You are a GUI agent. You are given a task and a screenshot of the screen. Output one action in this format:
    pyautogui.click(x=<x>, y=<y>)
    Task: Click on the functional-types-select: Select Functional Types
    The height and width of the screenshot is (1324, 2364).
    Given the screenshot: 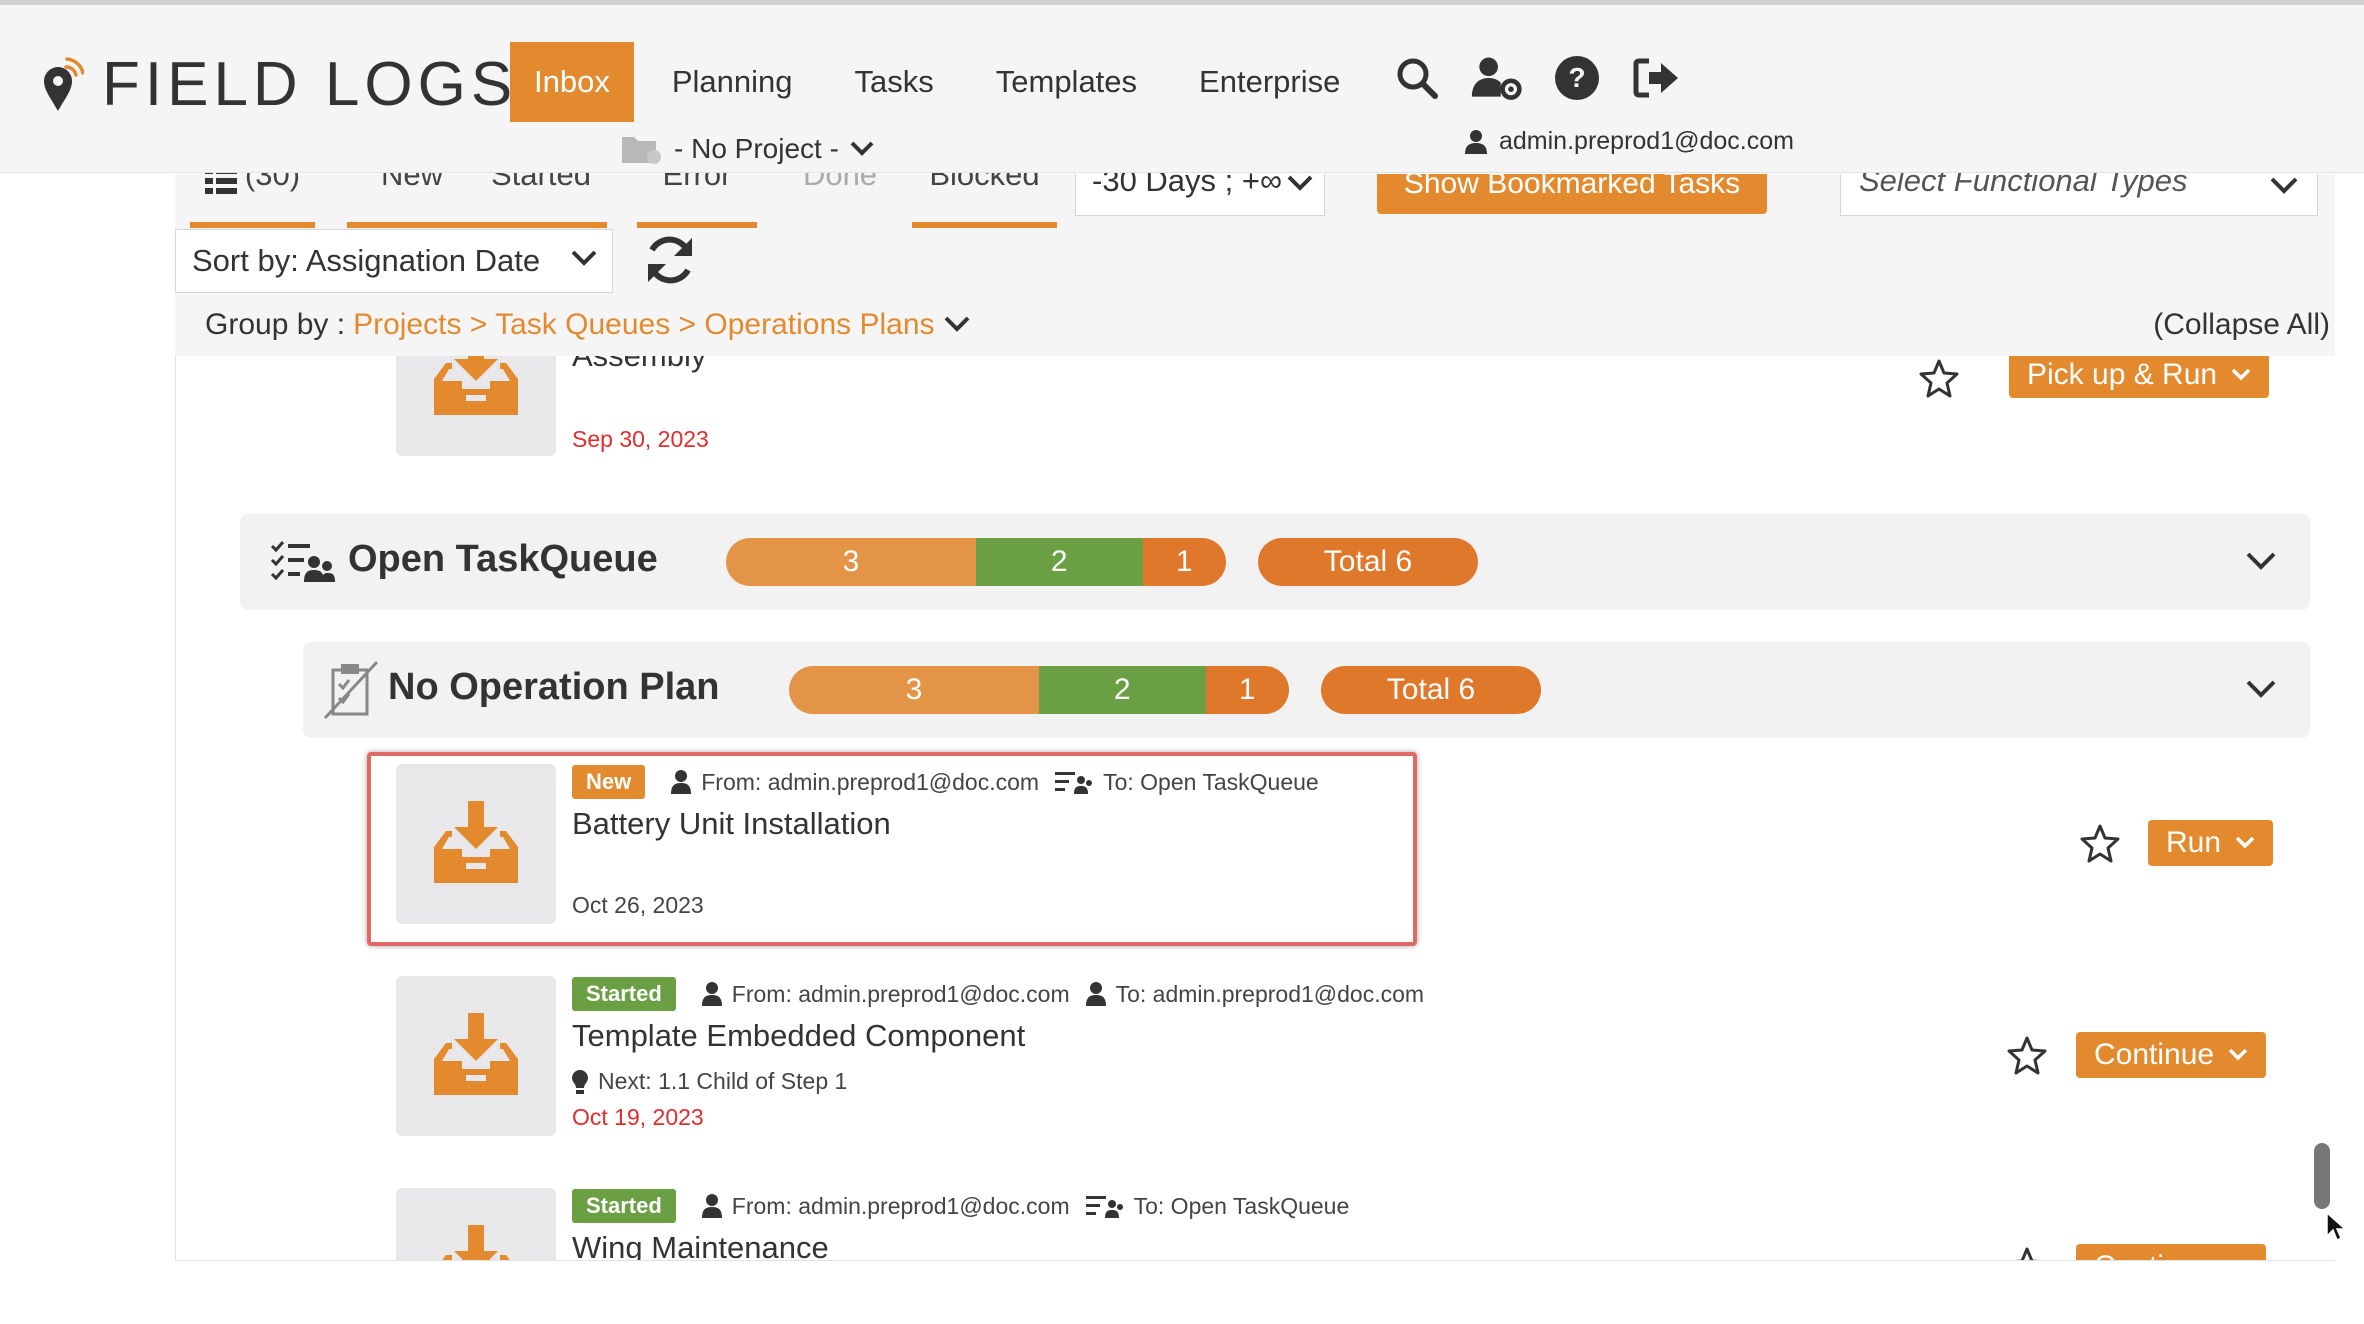 What is the action you would take?
    pyautogui.click(x=2079, y=190)
    